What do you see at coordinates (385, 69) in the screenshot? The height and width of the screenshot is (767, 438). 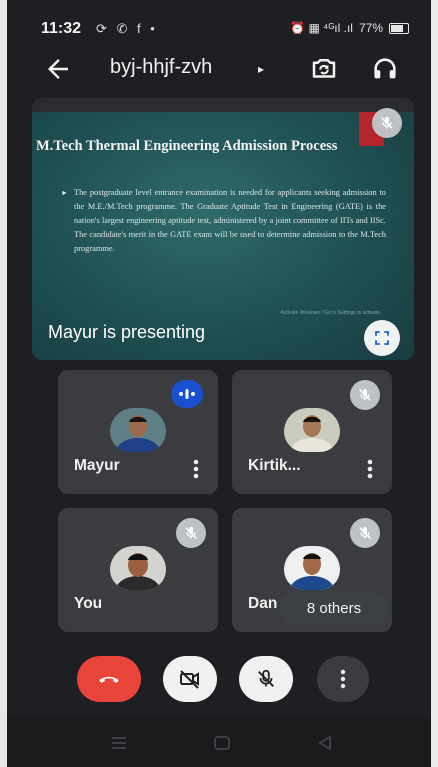 I see `audio-output-icon` at bounding box center [385, 69].